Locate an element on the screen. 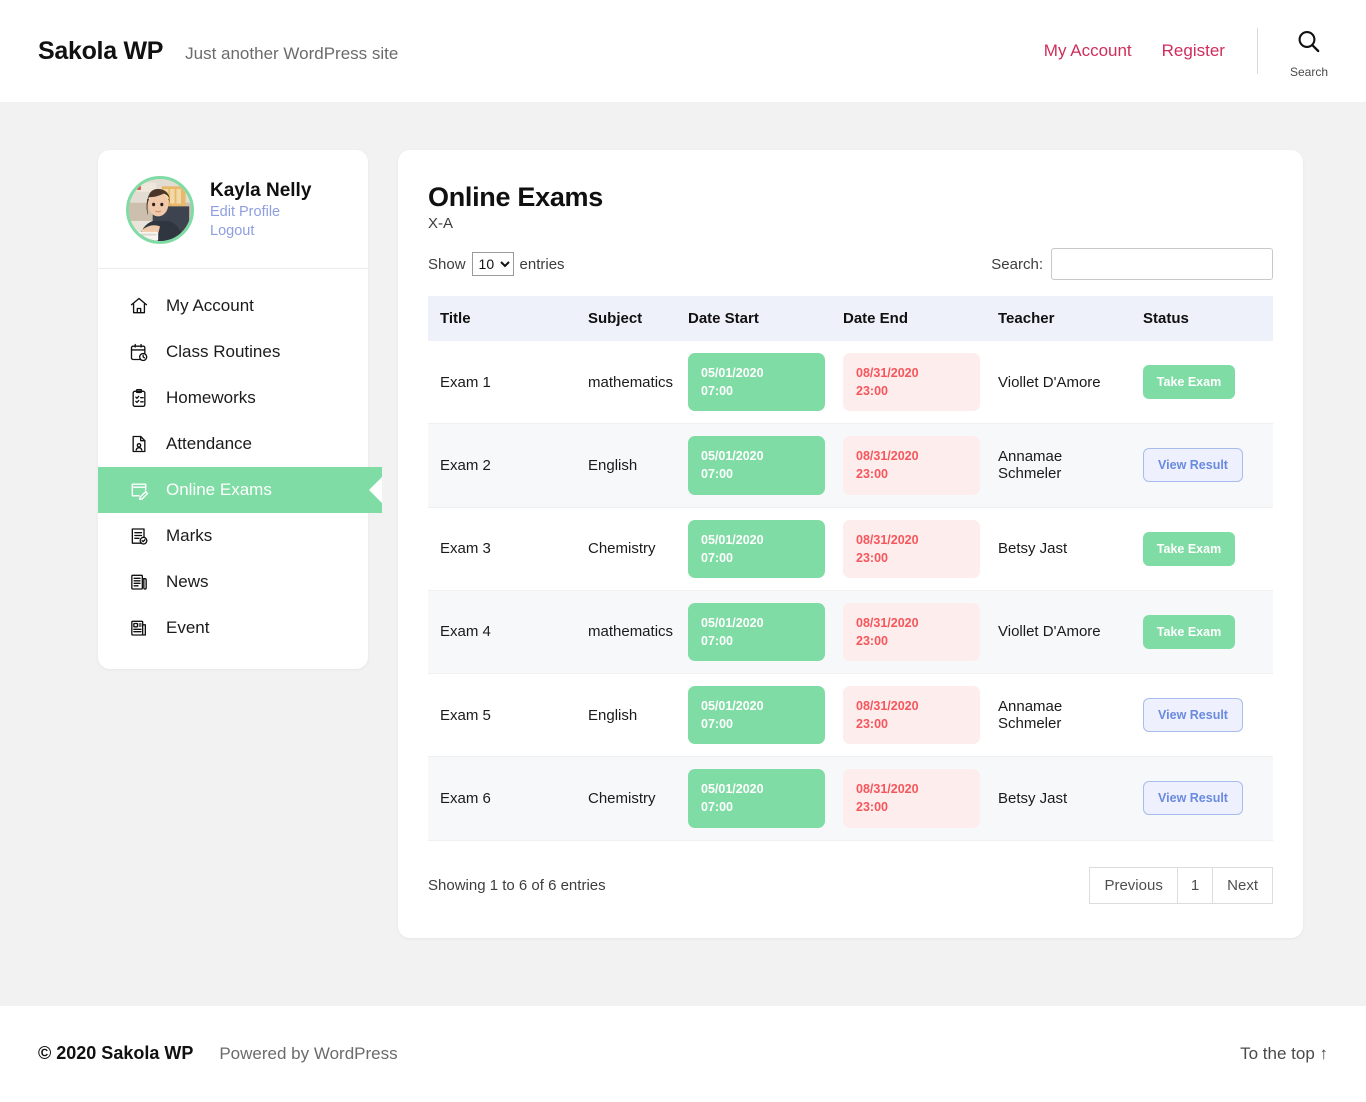 This screenshot has width=1366, height=1102. class-subtitle: X-A is located at coordinates (441, 223).